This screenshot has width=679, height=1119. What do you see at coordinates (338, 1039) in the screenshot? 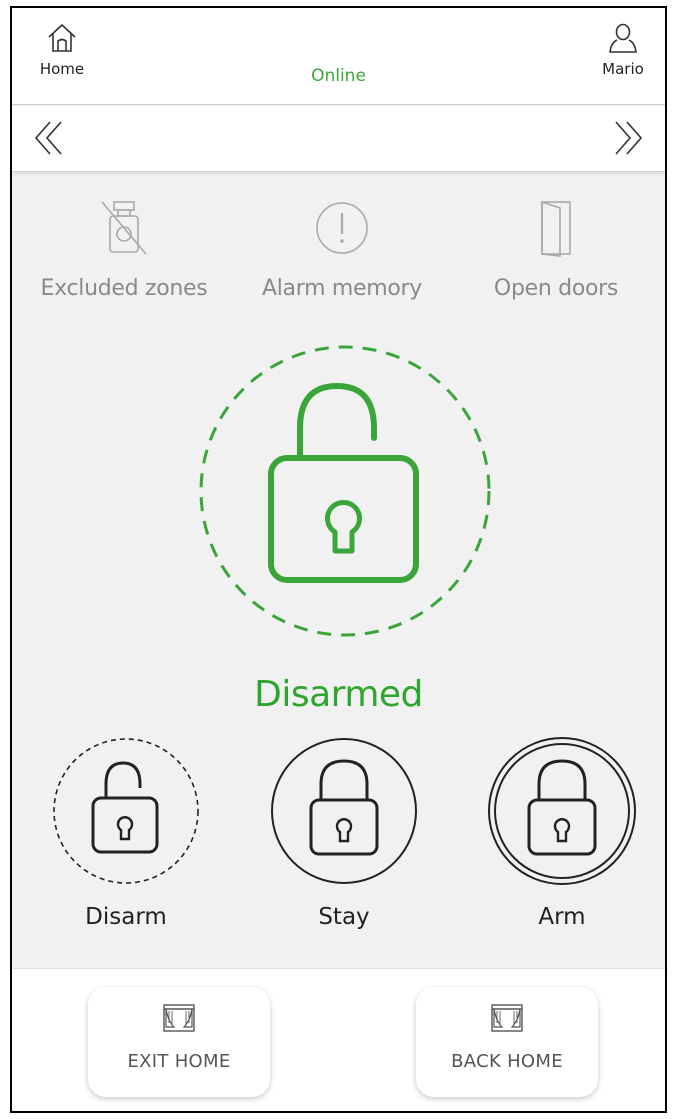
I see `scenario-bar: EXIT HOME BACK HOME` at bounding box center [338, 1039].